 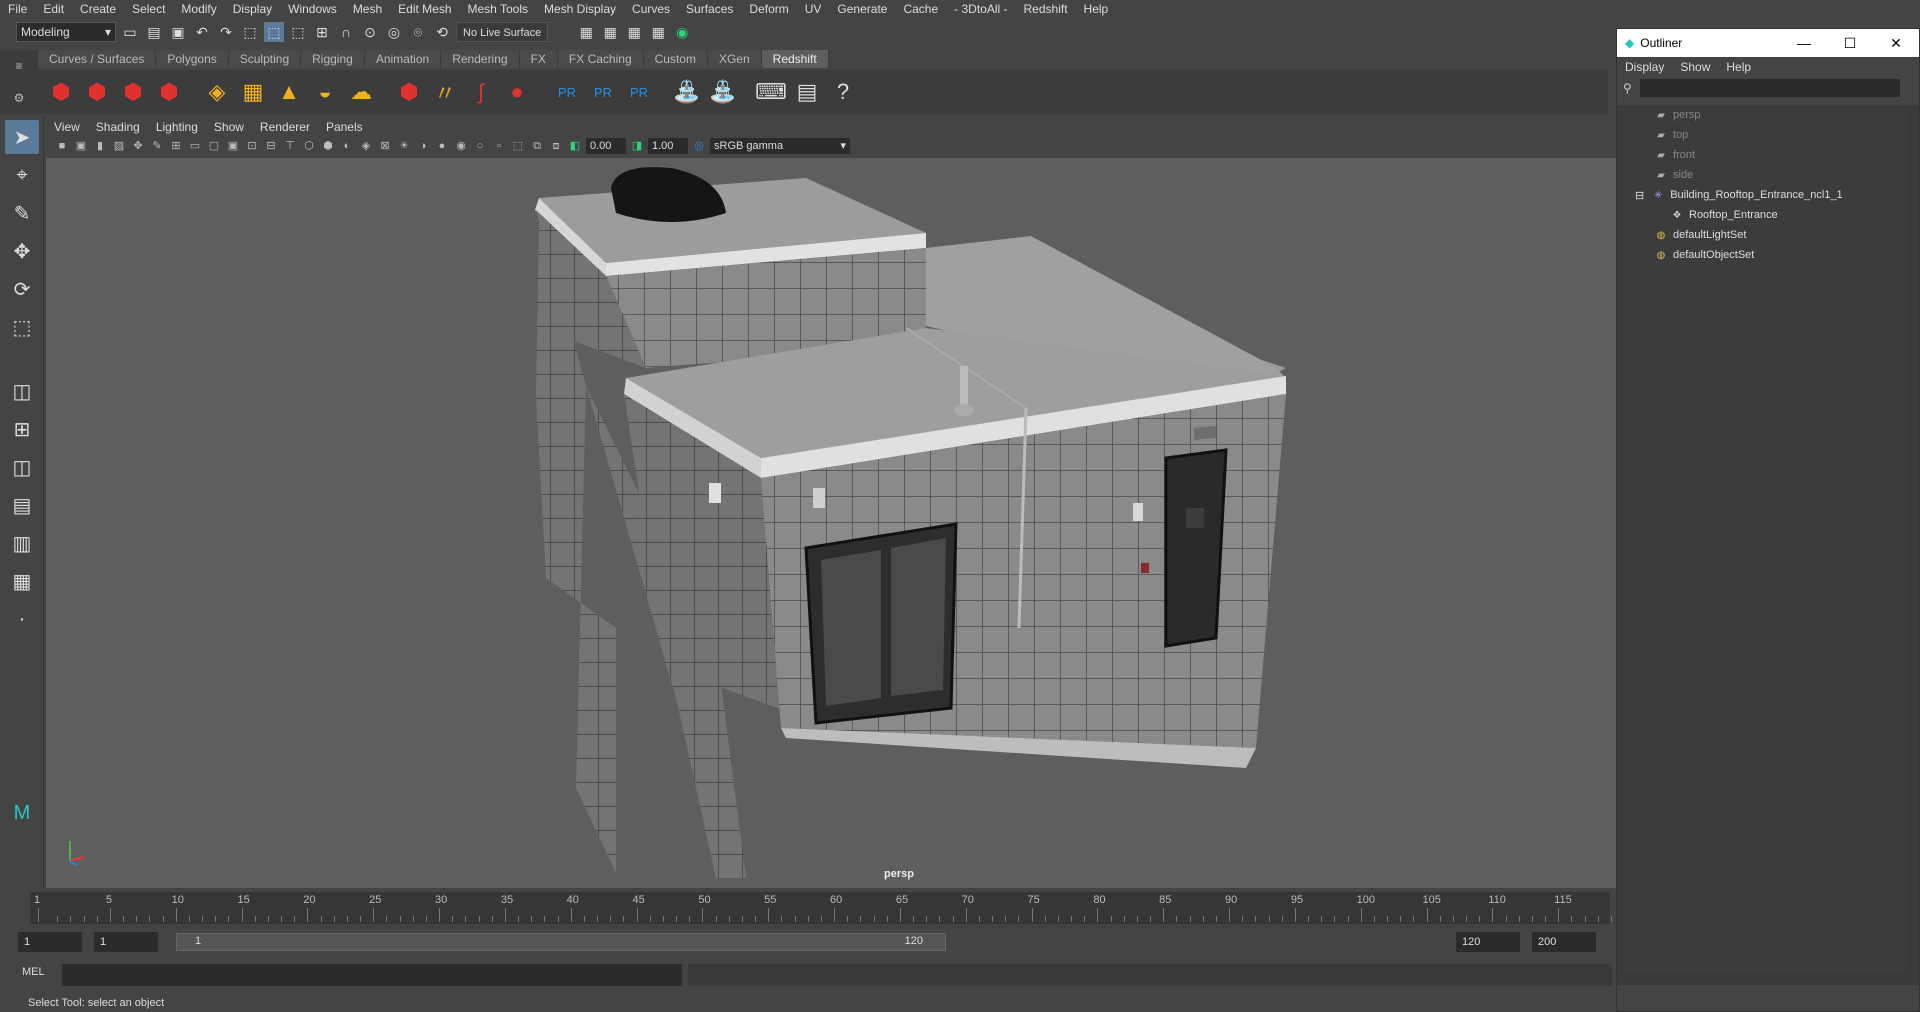 I want to click on mode-selector: Modeling ▾, so click(x=66, y=32).